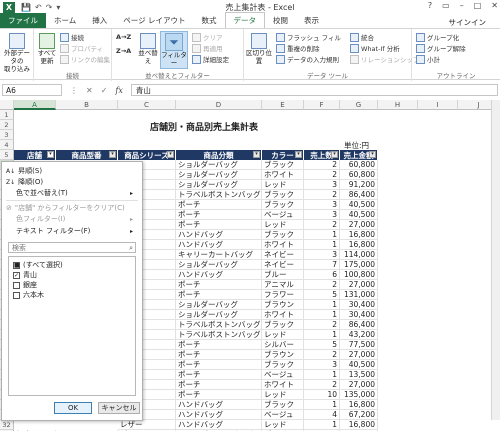  What do you see at coordinates (283, 305) in the screenshot?
I see `table-cell: ブラウン` at bounding box center [283, 305].